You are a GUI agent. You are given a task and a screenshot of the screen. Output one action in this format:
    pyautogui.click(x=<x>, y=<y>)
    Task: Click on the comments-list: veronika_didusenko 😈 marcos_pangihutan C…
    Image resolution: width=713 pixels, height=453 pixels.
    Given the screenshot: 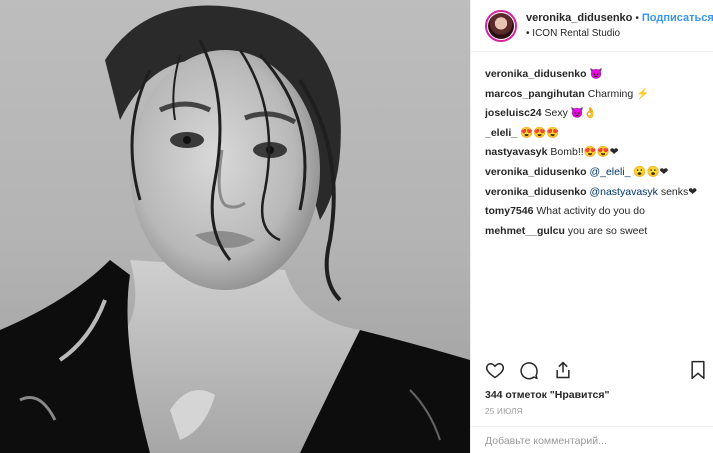 What is the action you would take?
    pyautogui.click(x=592, y=146)
    